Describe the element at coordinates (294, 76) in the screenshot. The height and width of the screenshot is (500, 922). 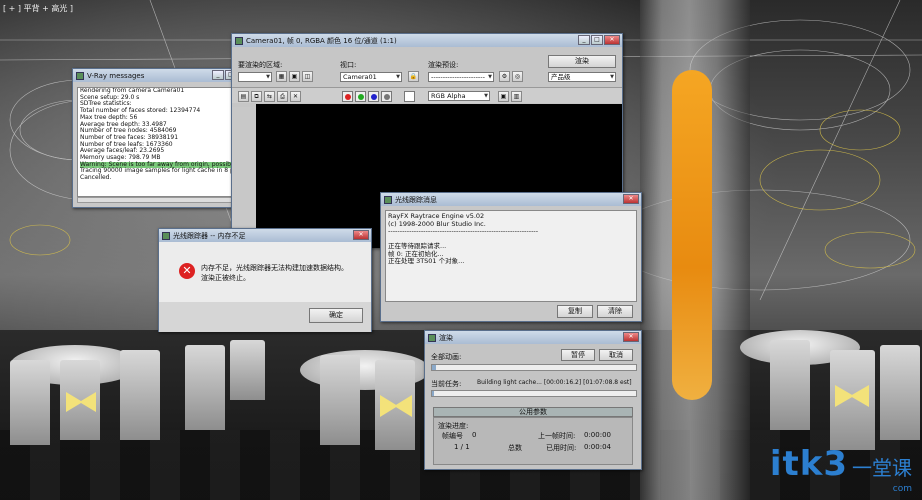
I see `auto-region-icon: ▣` at that location.